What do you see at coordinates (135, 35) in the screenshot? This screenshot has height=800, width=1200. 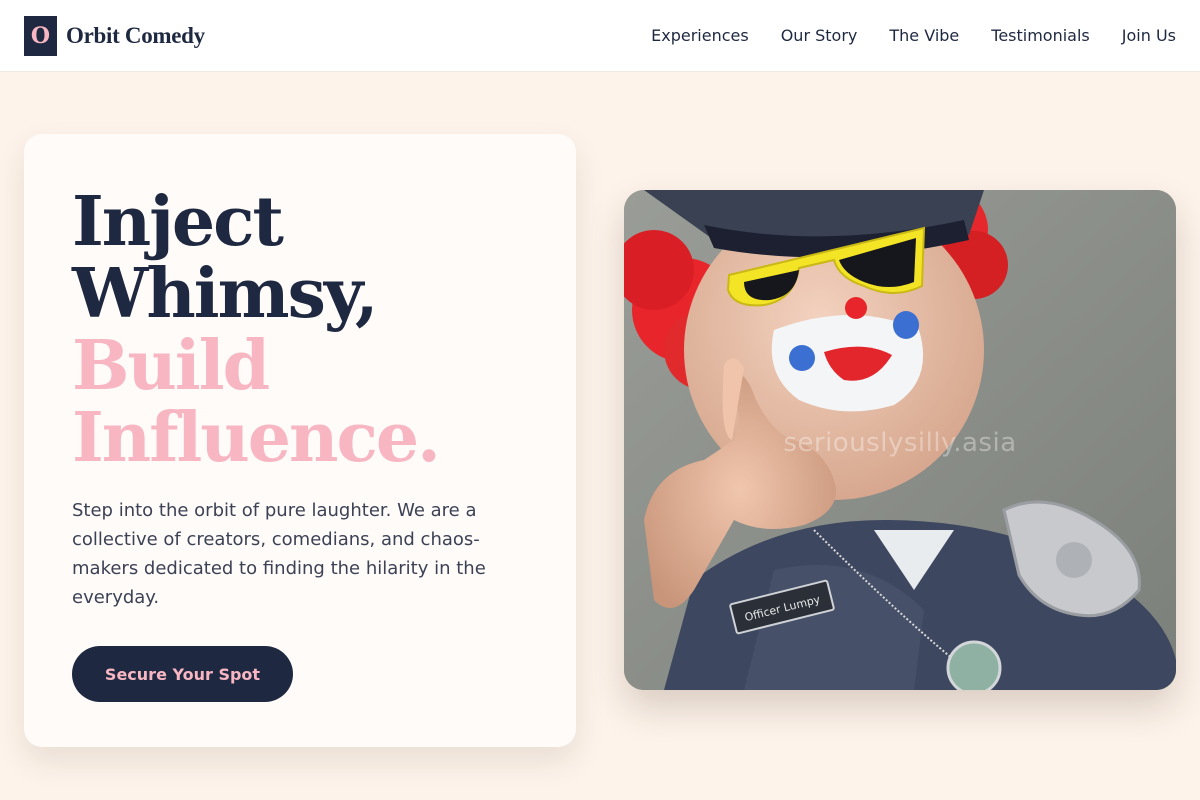 I see `brand-name: Orbit Comedy` at bounding box center [135, 35].